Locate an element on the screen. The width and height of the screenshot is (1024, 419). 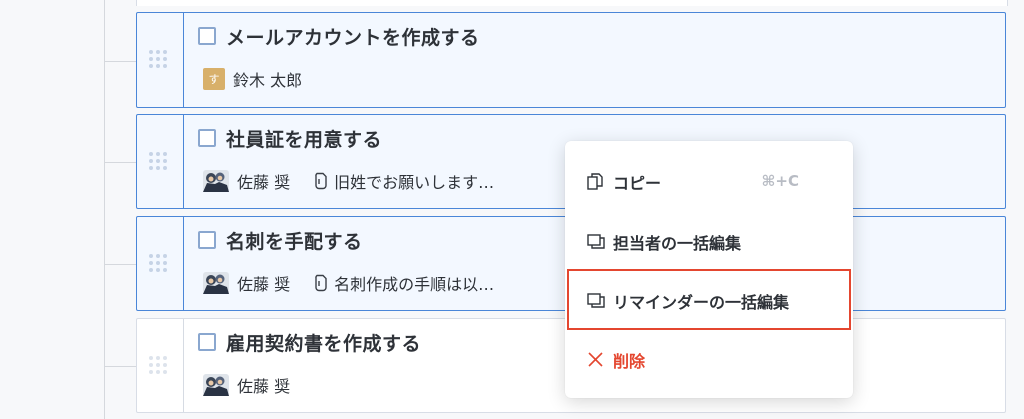
bulk-edit-icon is located at coordinates (596, 241).